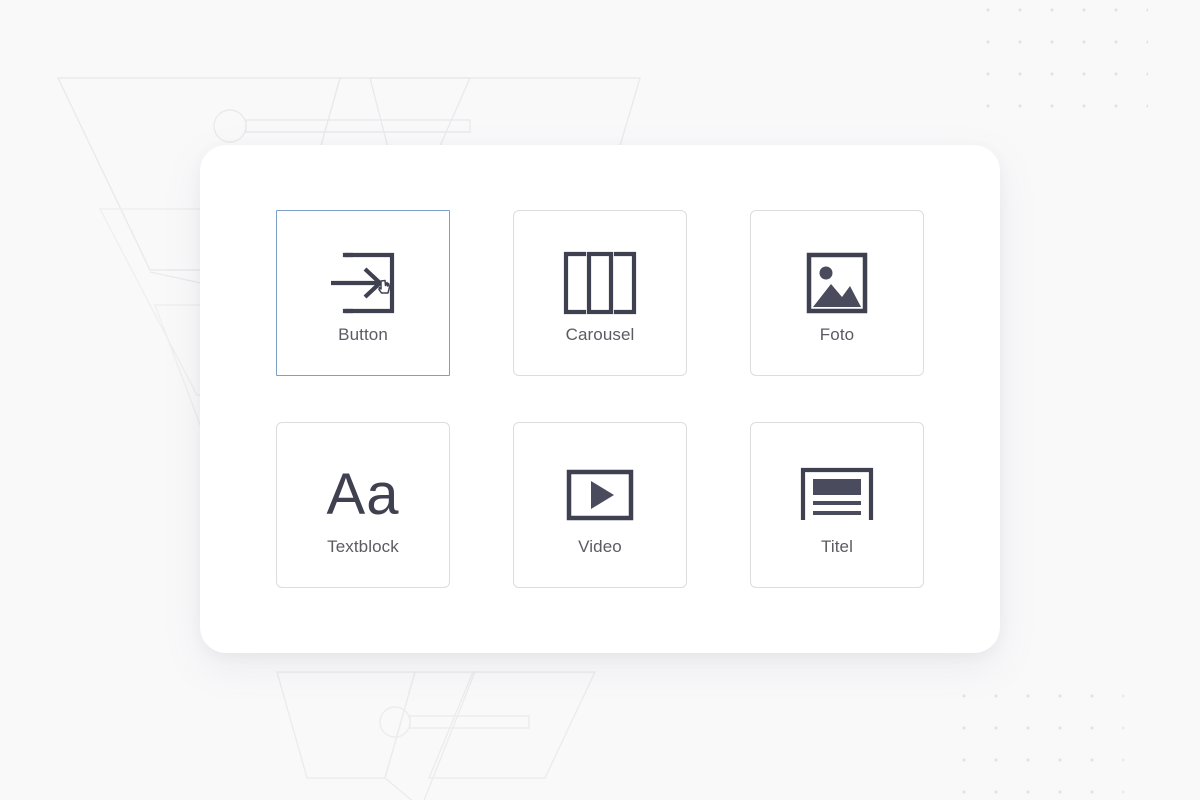  What do you see at coordinates (363, 546) in the screenshot?
I see `card-label: Textblock` at bounding box center [363, 546].